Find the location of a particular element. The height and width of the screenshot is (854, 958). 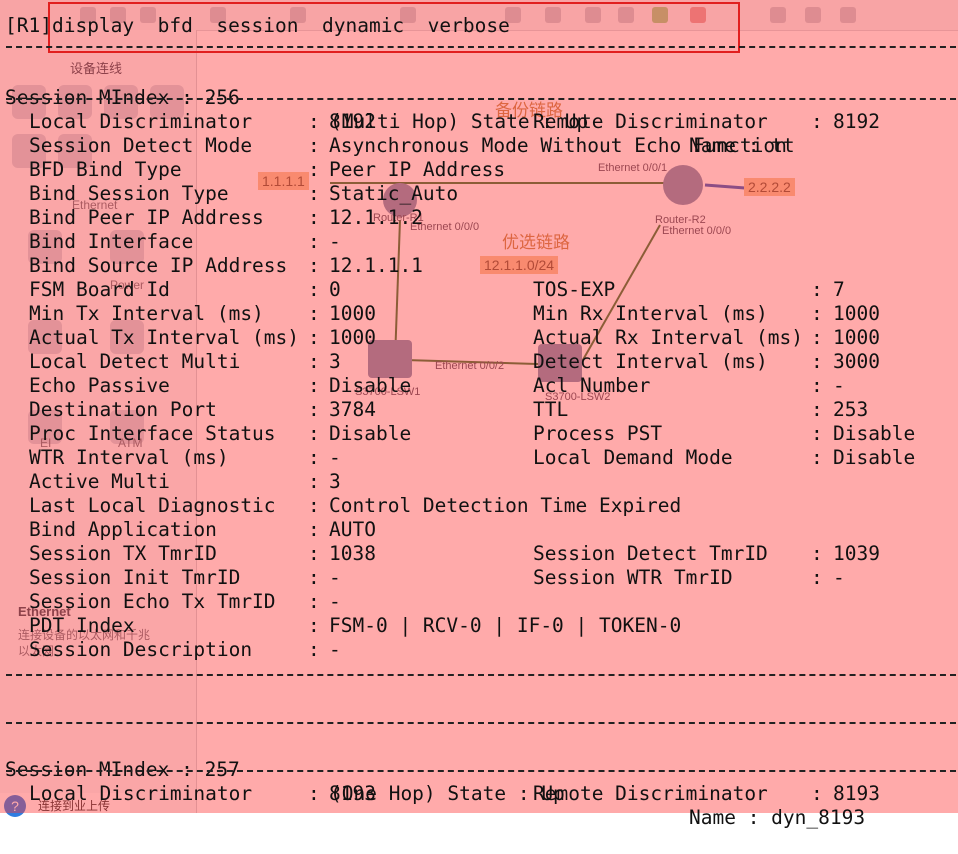

field-key-2: TTL is located at coordinates (551, 409).